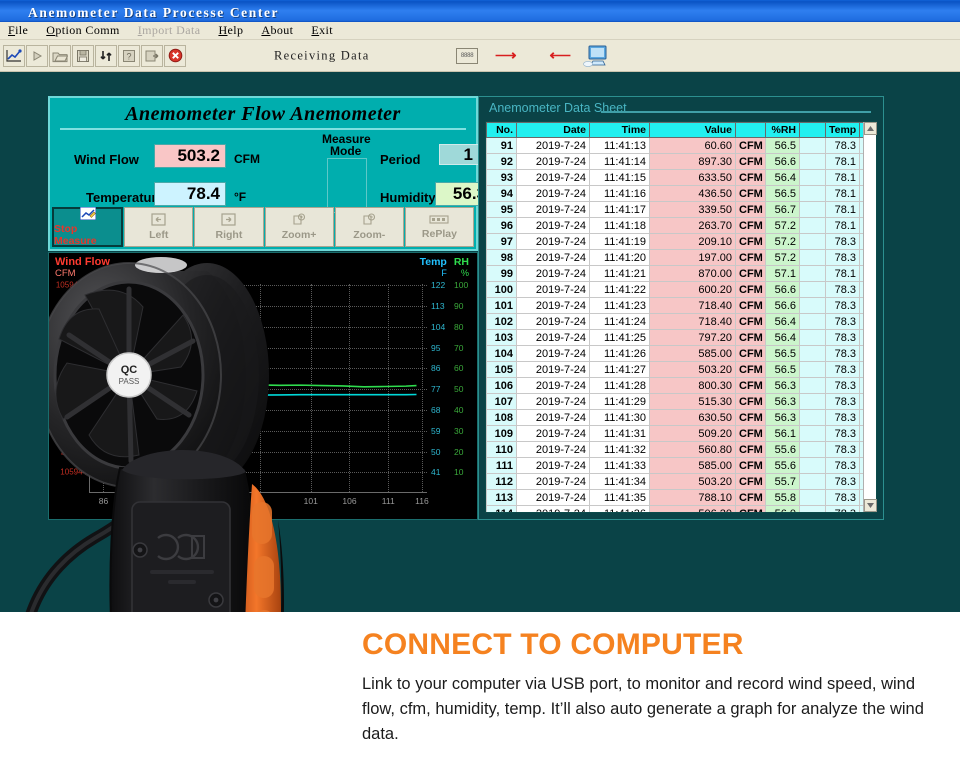 The image size is (960, 782). I want to click on panel-title: Anemometer Flow Anemometer, so click(263, 114).